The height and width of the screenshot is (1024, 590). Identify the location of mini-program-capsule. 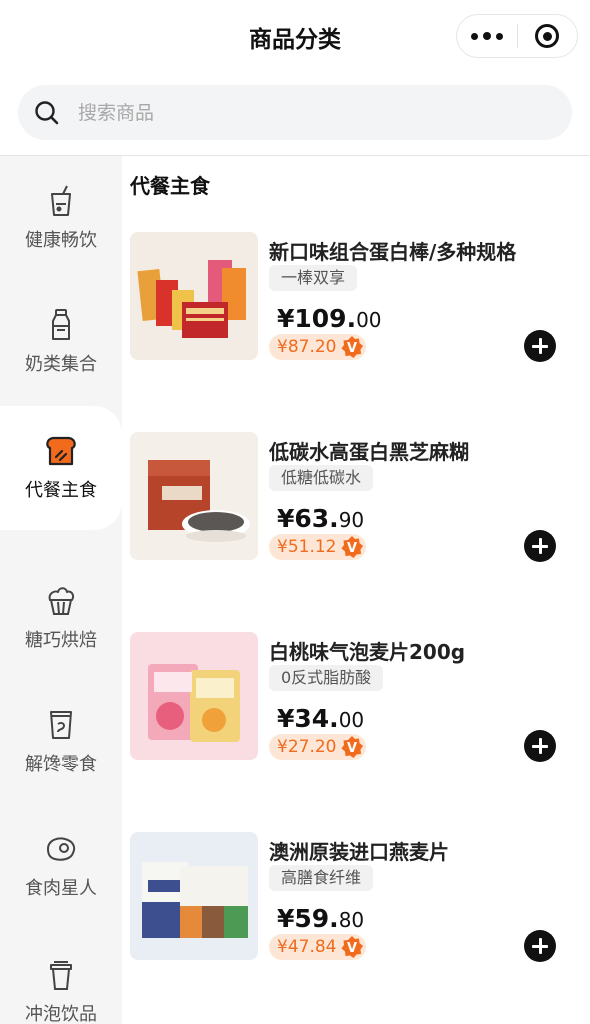
(517, 36).